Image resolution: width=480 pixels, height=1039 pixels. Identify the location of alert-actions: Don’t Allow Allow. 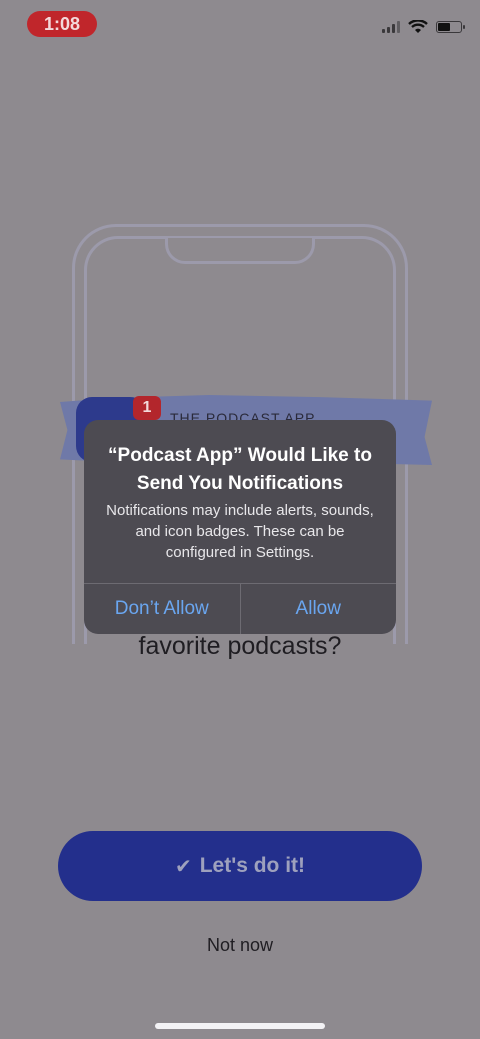
(240, 608).